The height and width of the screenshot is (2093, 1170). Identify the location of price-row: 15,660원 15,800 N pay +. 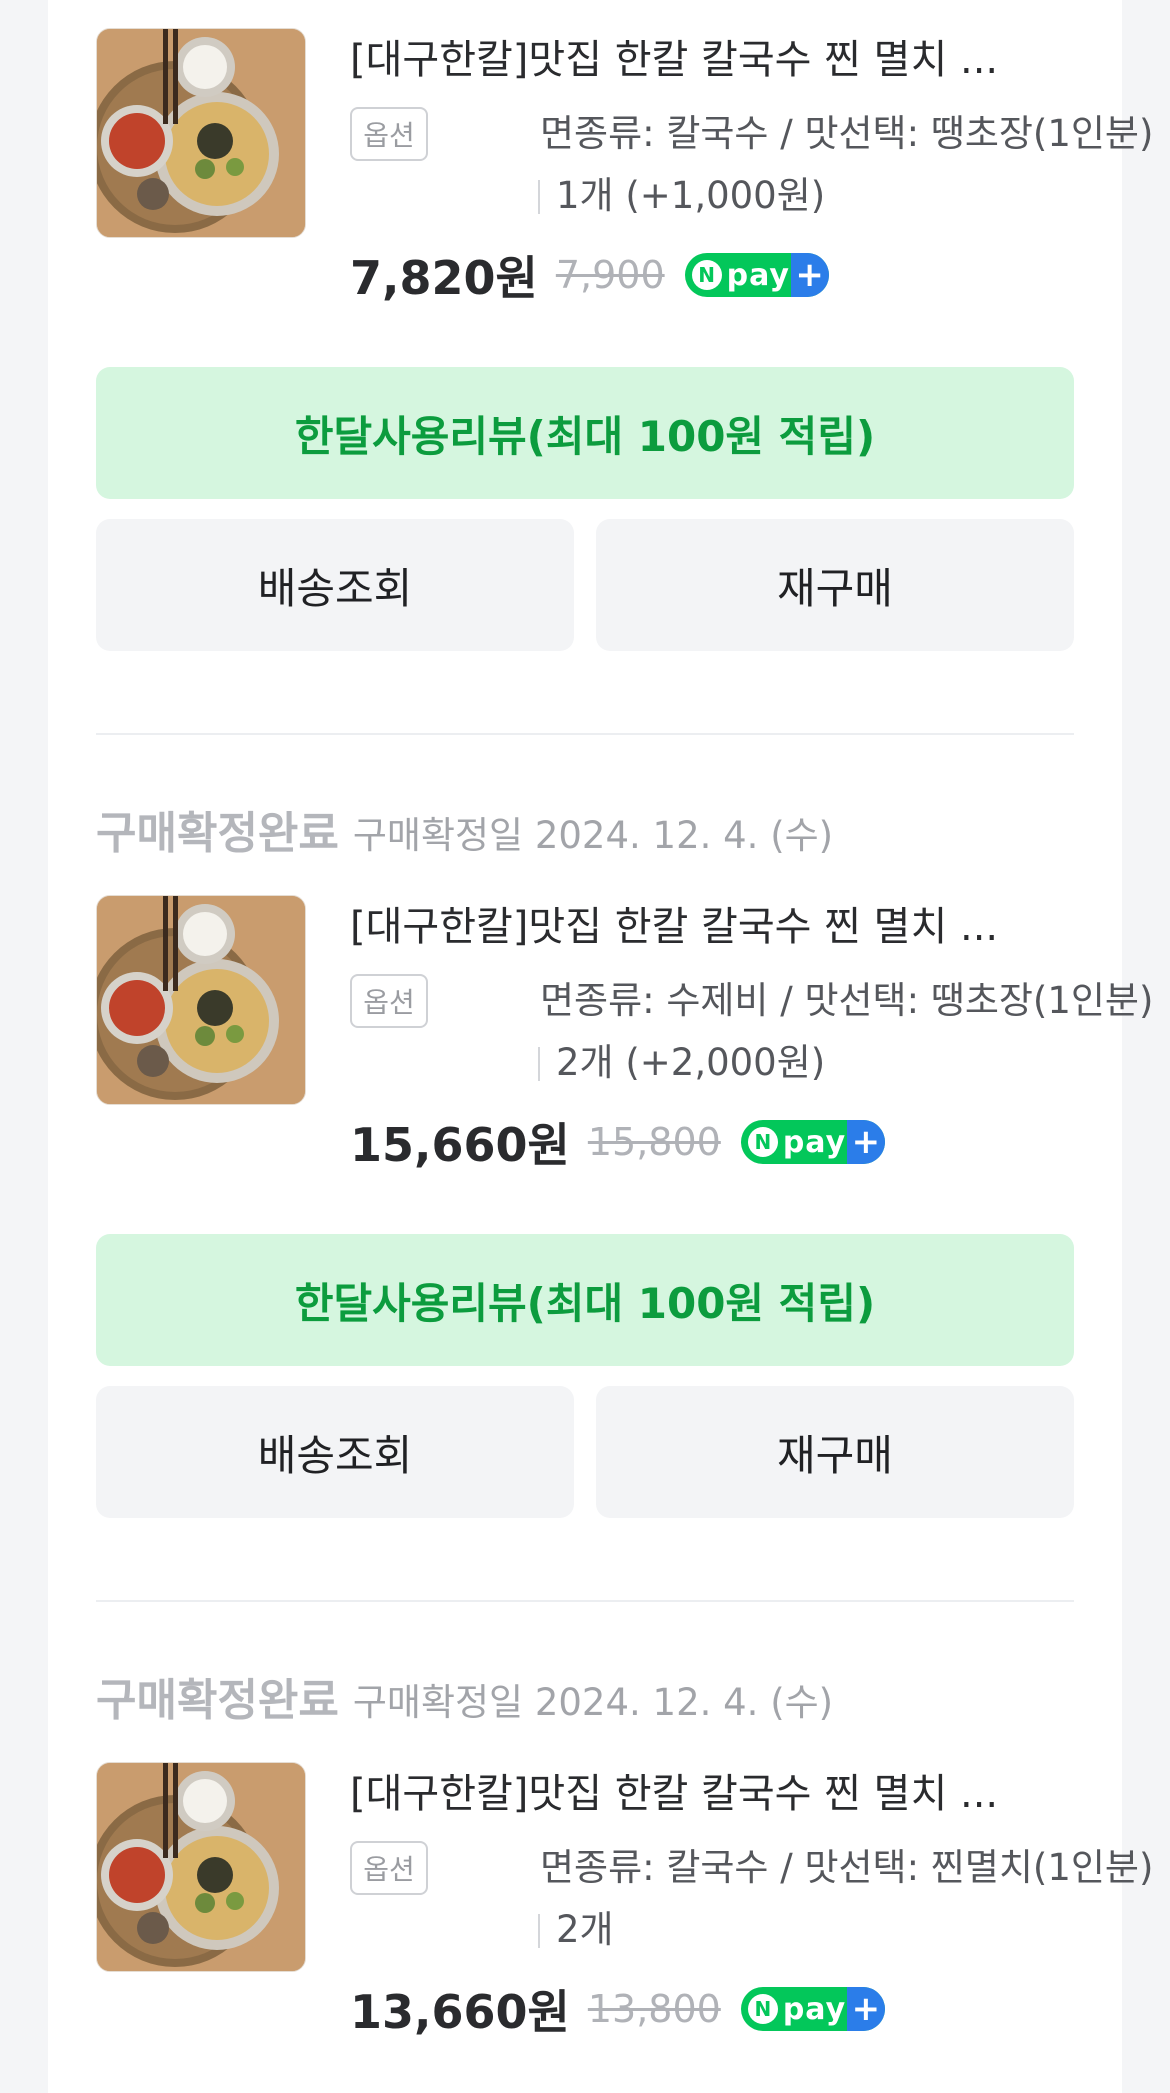
(617, 1142).